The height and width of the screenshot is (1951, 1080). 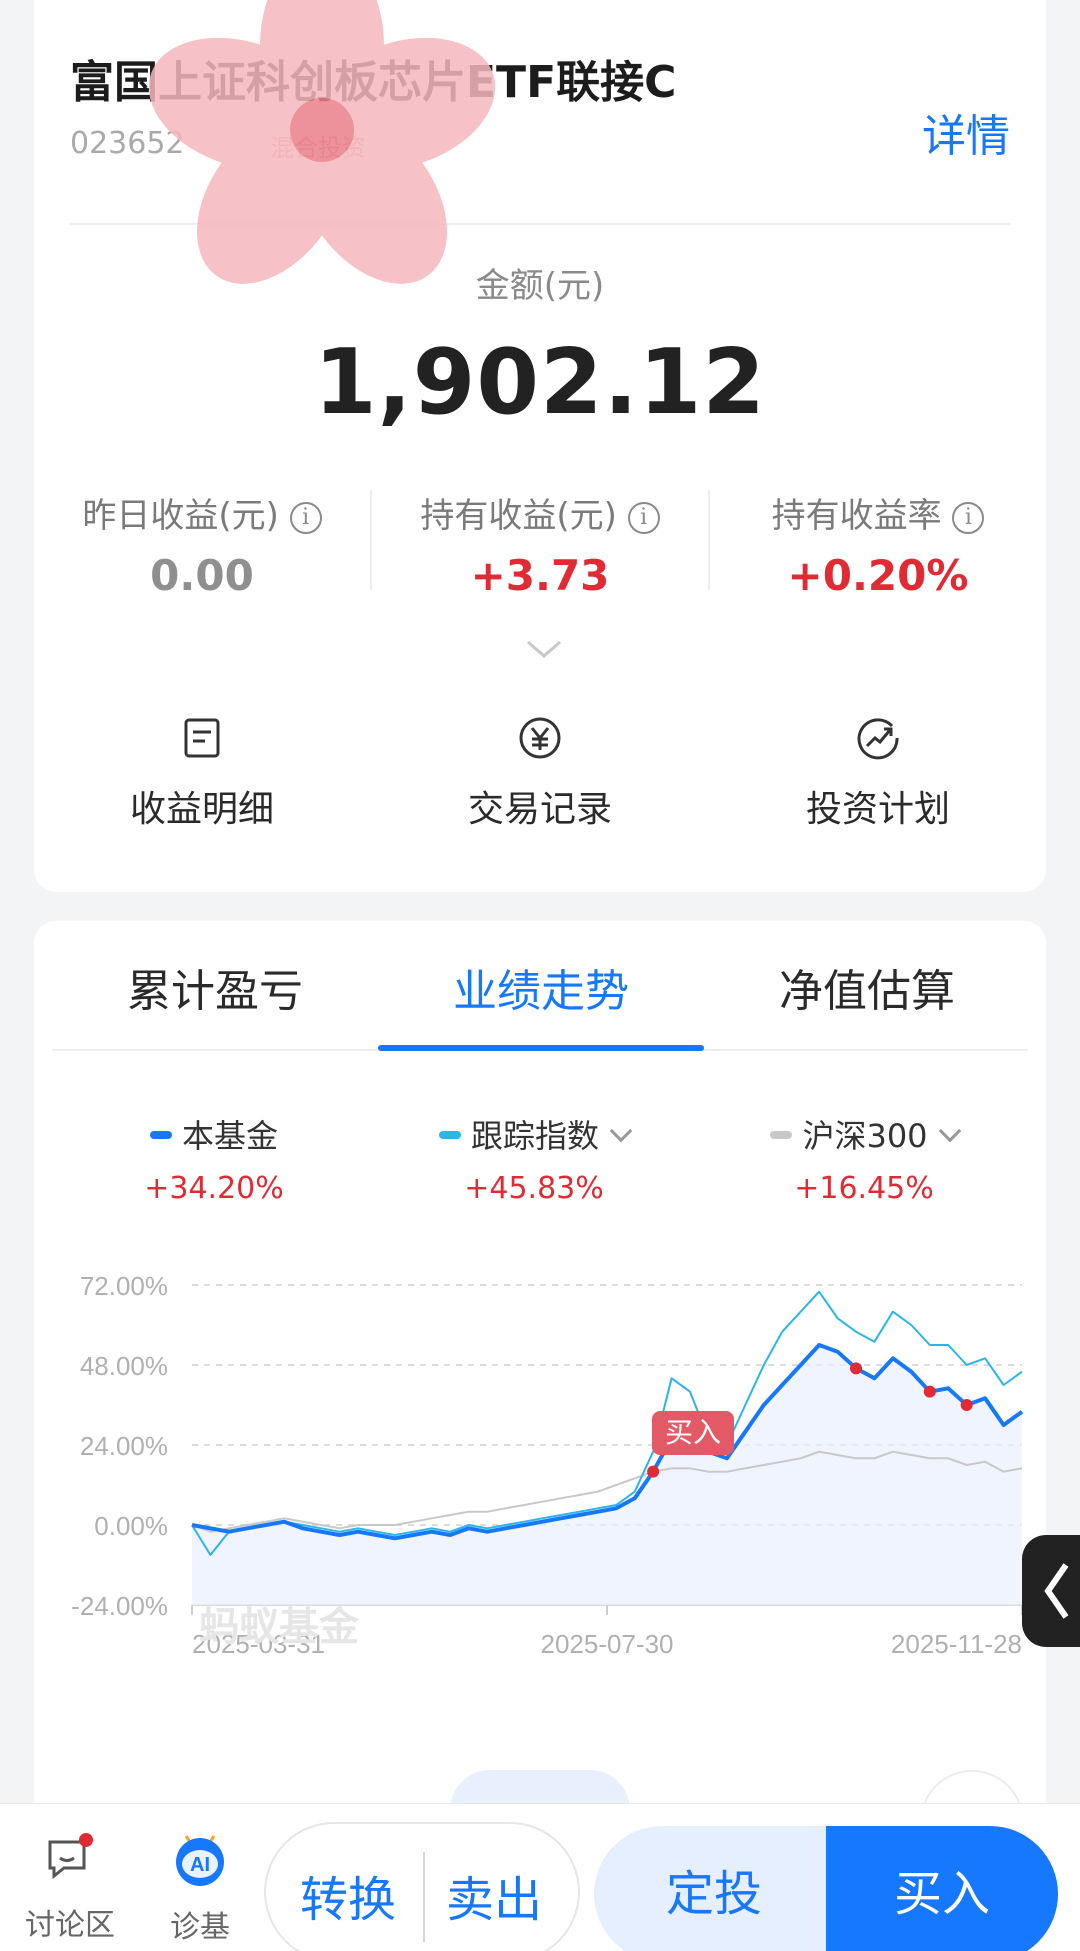 What do you see at coordinates (200, 1927) in the screenshot?
I see `diagnose-label: 诊基` at bounding box center [200, 1927].